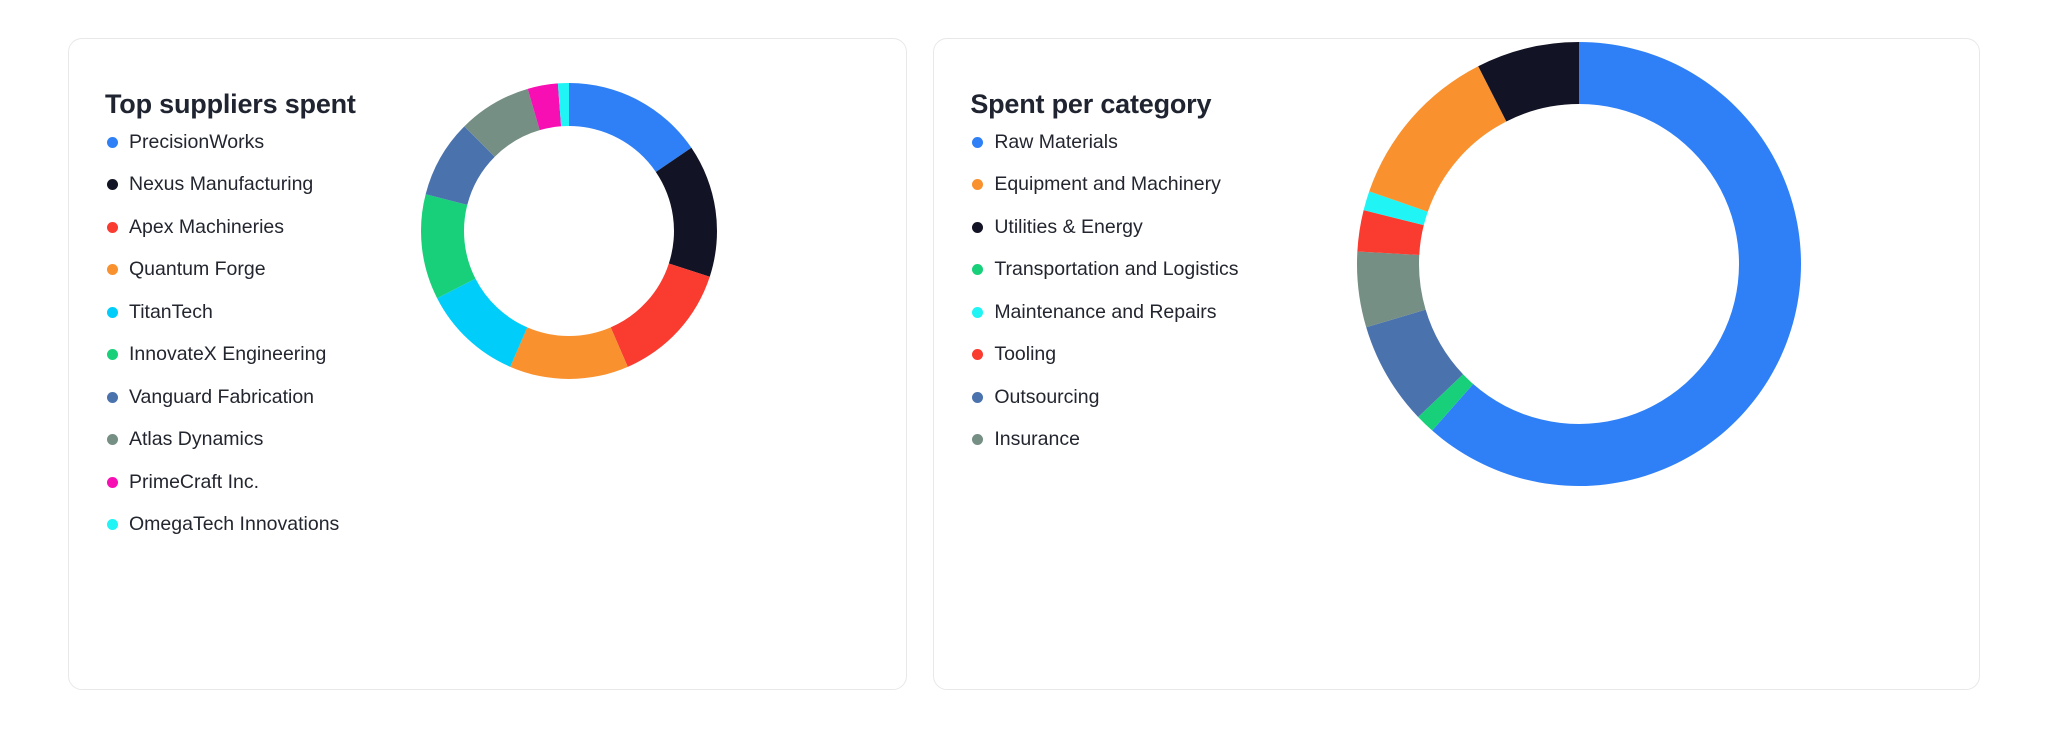 This screenshot has width=2048, height=744. Describe the element at coordinates (230, 104) in the screenshot. I see `page-title-top-suppliers: Top suppliers spent` at that location.